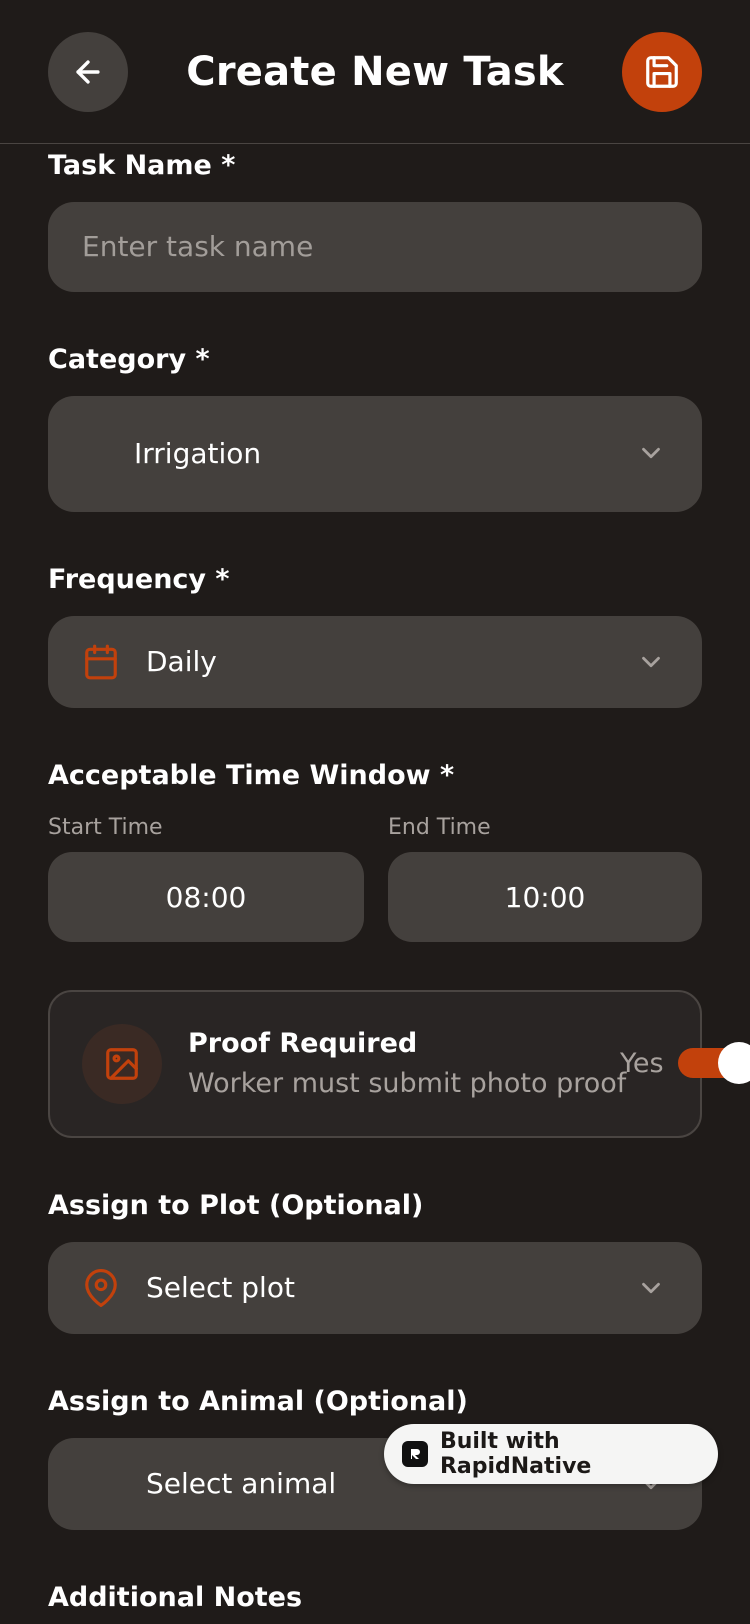 This screenshot has width=750, height=1624. Describe the element at coordinates (142, 165) in the screenshot. I see `task-name-label: Task Name *` at that location.